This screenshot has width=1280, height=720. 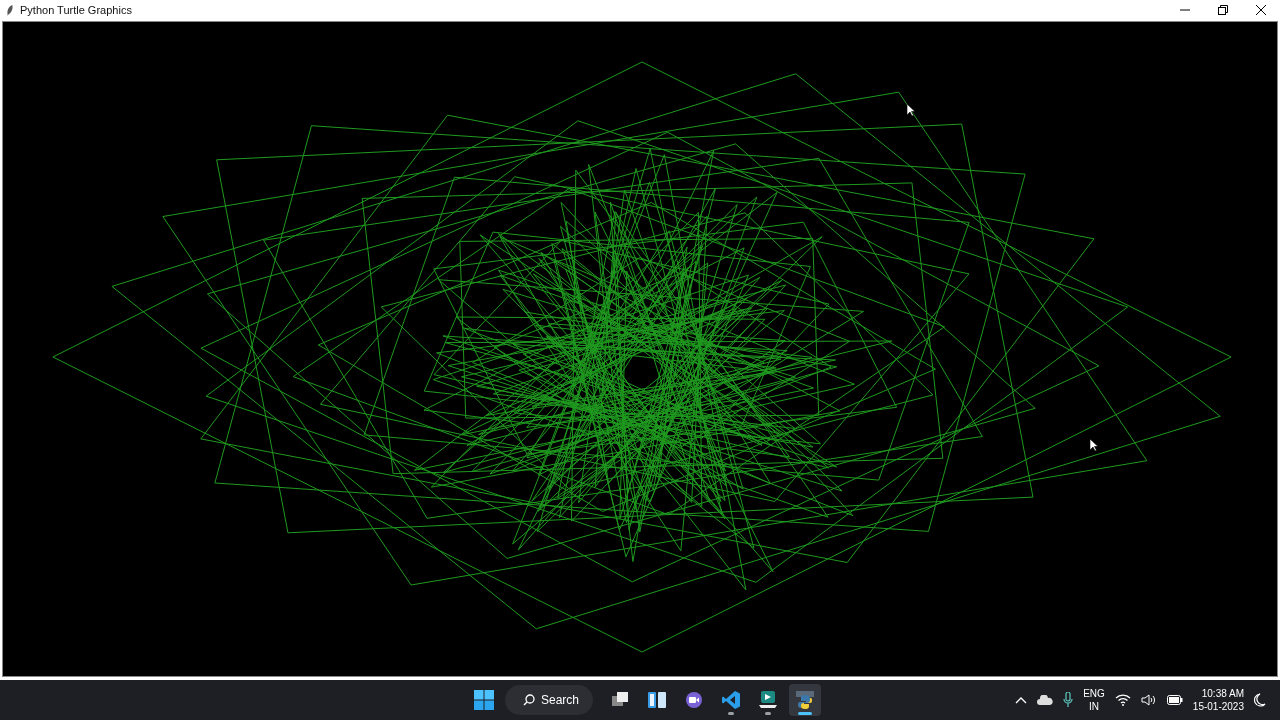 What do you see at coordinates (768, 700) in the screenshot?
I see `media-app-icon` at bounding box center [768, 700].